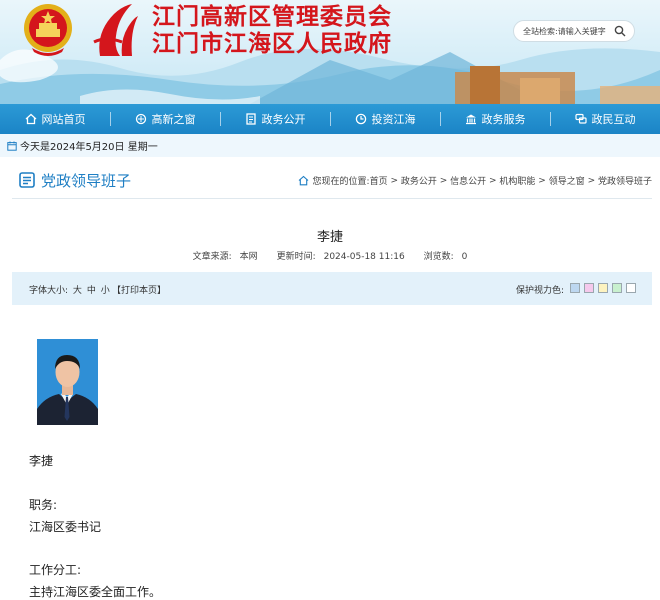 Image resolution: width=660 pixels, height=600 pixels. What do you see at coordinates (91, 291) in the screenshot?
I see `font-size-medium-button: 中` at bounding box center [91, 291].